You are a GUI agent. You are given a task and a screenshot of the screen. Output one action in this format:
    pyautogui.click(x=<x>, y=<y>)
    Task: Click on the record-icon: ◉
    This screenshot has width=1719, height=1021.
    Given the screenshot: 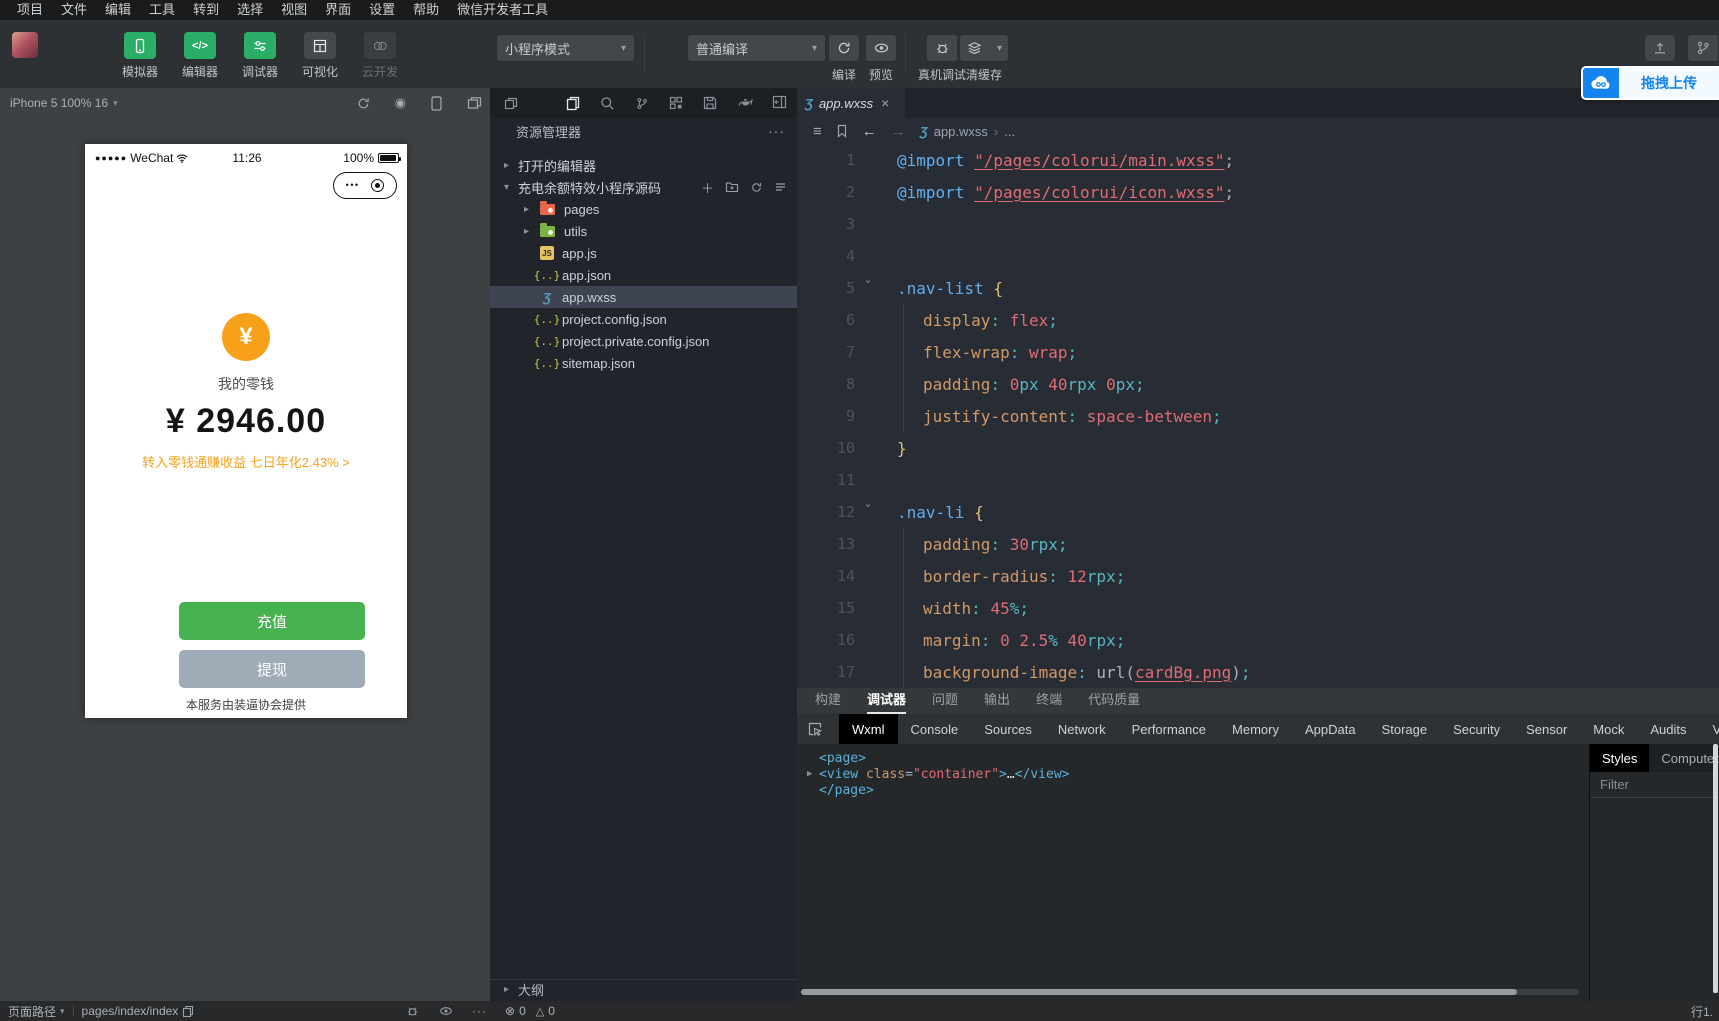 What is the action you would take?
    pyautogui.click(x=400, y=103)
    